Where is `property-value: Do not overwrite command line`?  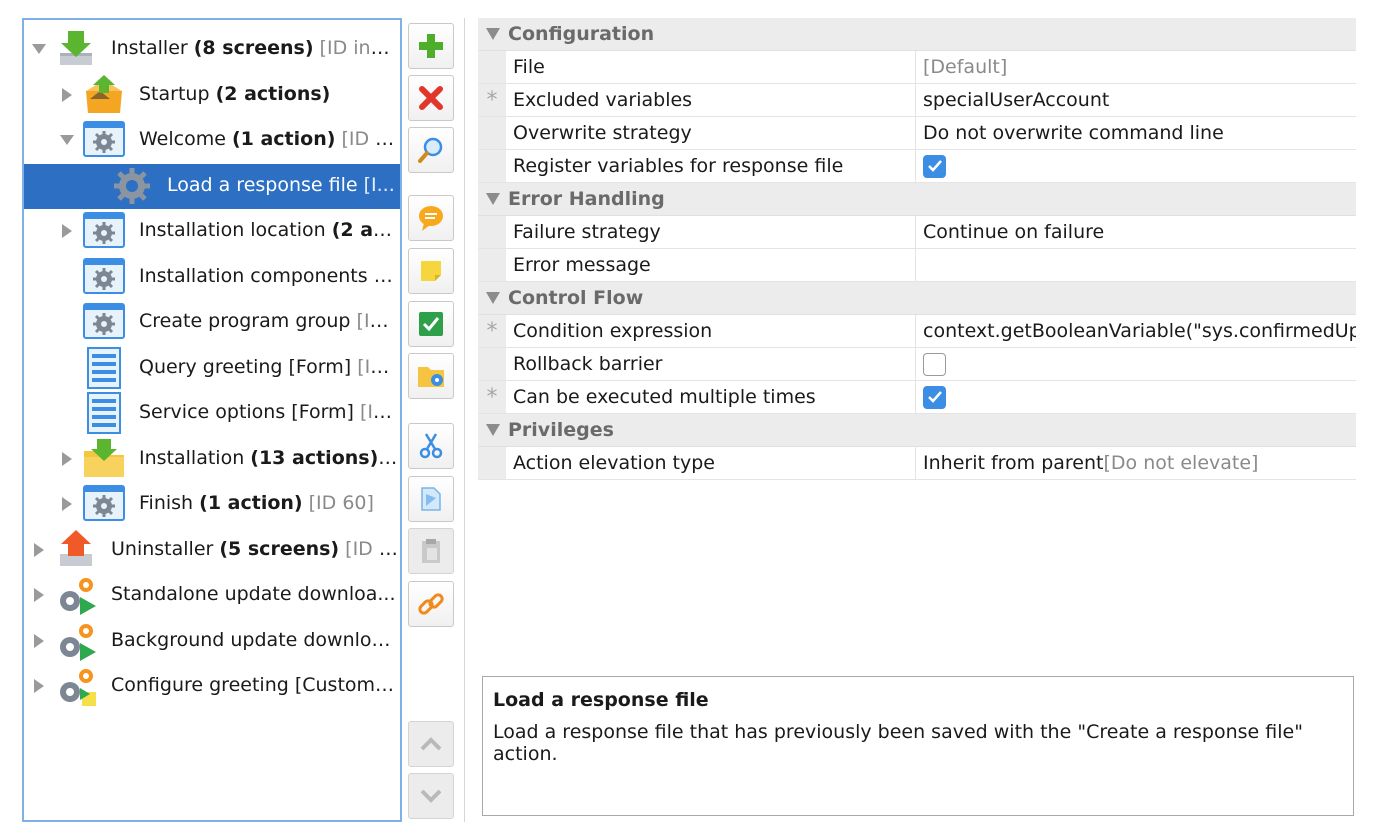
property-value: Do not overwrite command line is located at coordinates (1136, 133).